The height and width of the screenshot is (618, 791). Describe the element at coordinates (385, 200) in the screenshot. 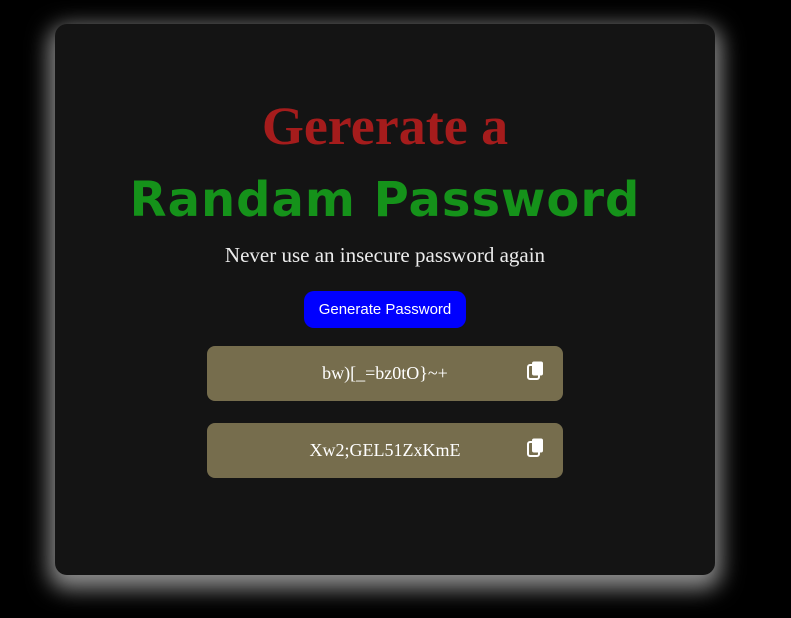

I see `title-line-2: Randam Password` at that location.